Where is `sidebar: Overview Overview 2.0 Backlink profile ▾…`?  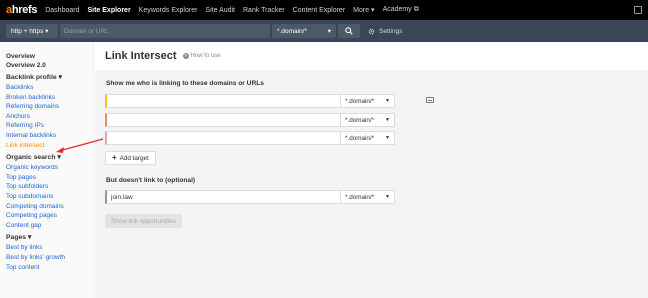 sidebar: Overview Overview 2.0 Backlink profile ▾… is located at coordinates (47, 170).